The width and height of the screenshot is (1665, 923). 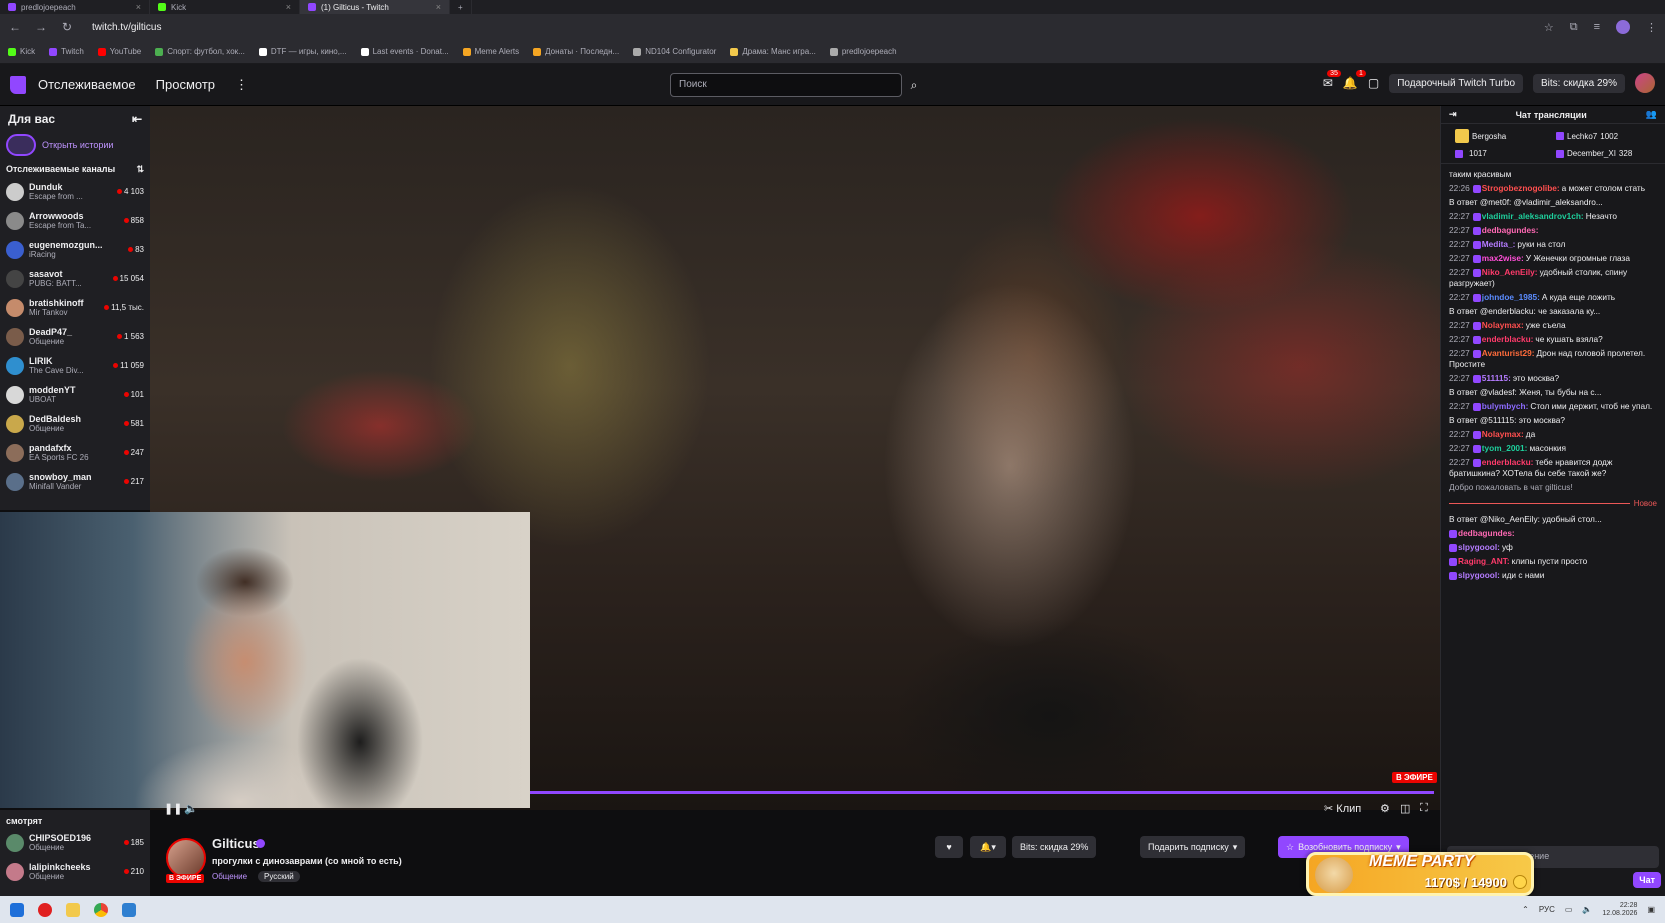 What do you see at coordinates (241, 85) in the screenshot?
I see `nav-more-icon: ⋮` at bounding box center [241, 85].